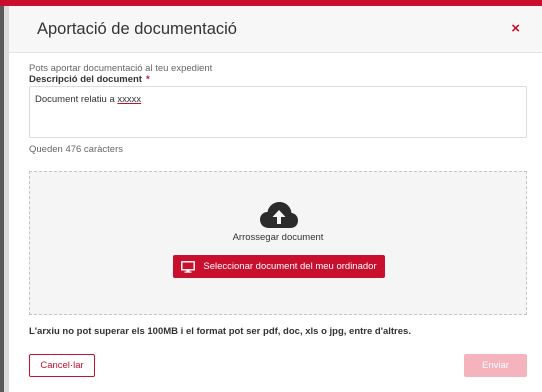  Describe the element at coordinates (278, 112) in the screenshot. I see `description-textarea: Document relatiu a xxxxx` at that location.